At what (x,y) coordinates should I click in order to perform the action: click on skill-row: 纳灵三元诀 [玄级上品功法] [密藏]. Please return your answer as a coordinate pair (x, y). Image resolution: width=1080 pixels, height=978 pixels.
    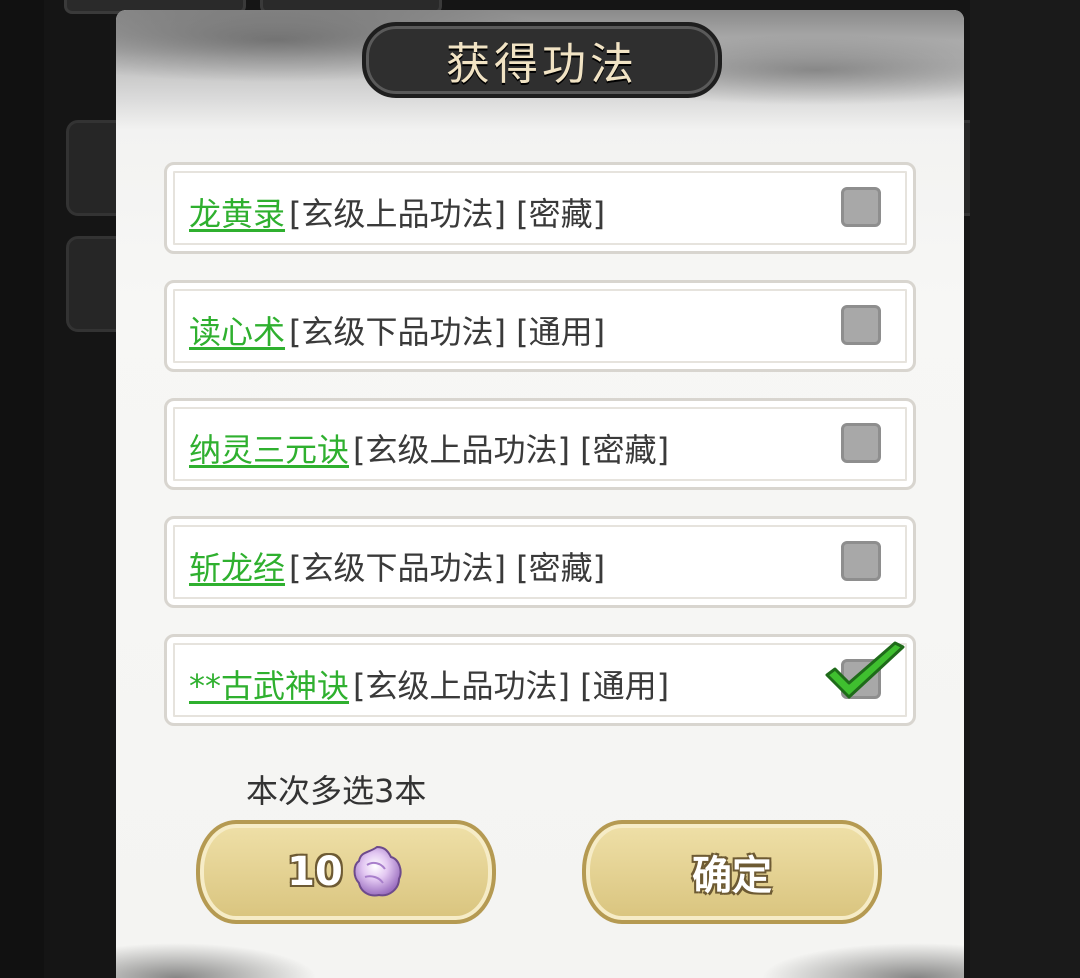
    Looking at the image, I should click on (540, 444).